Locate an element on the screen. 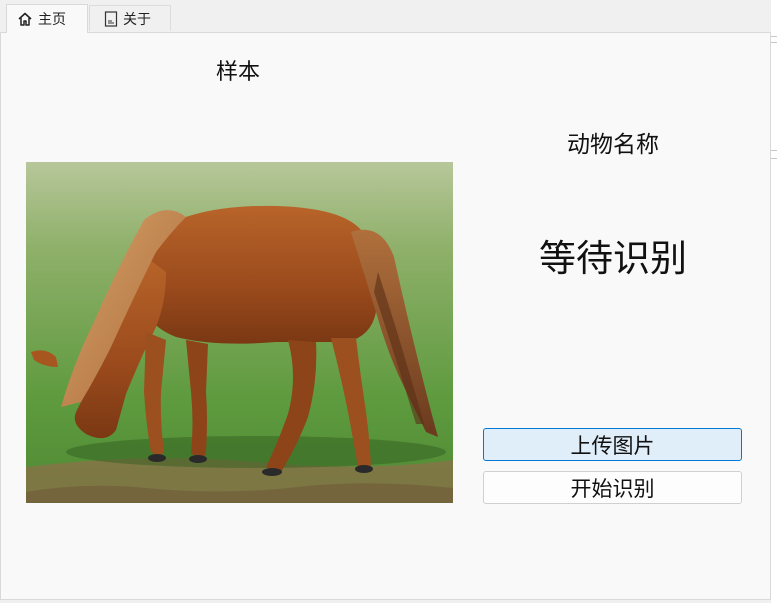 Image resolution: width=777 pixels, height=603 pixels. window-edge is located at coordinates (774, 301).